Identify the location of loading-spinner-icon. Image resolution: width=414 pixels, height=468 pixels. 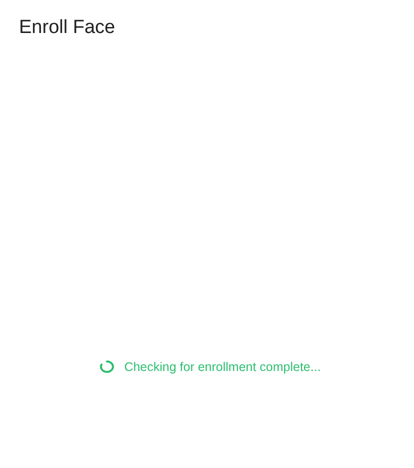
(107, 367).